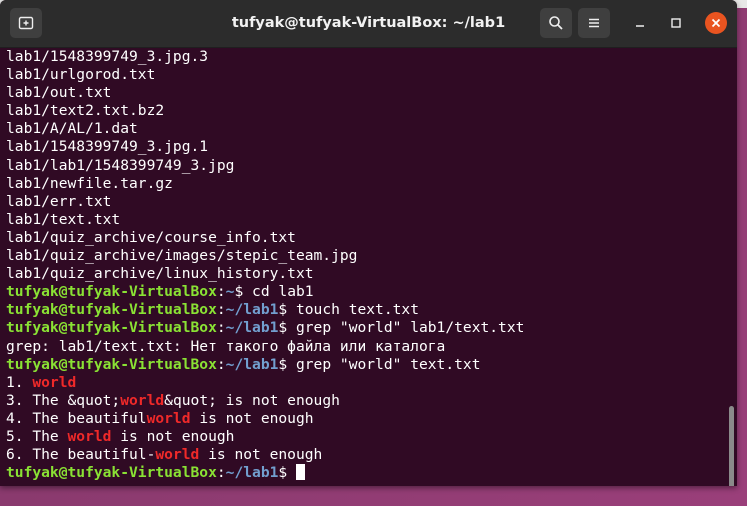 Image resolution: width=747 pixels, height=506 pixels. Describe the element at coordinates (731, 446) in the screenshot. I see `scrollbar-thumb` at that location.